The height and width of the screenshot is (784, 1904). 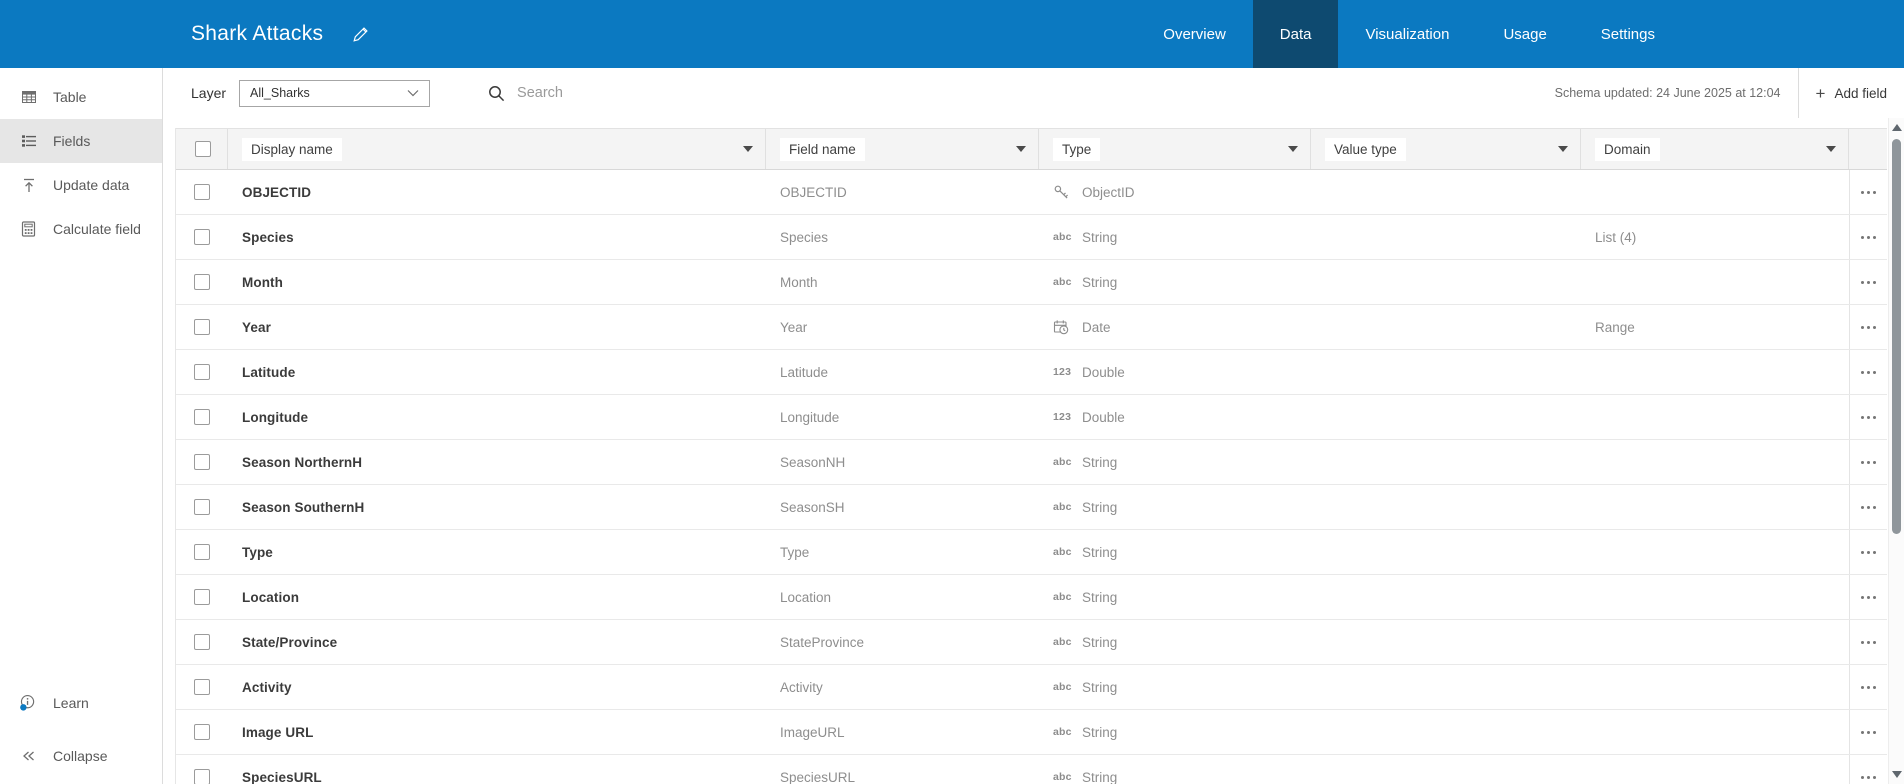 What do you see at coordinates (202, 149) in the screenshot?
I see `select-all-checkbox` at bounding box center [202, 149].